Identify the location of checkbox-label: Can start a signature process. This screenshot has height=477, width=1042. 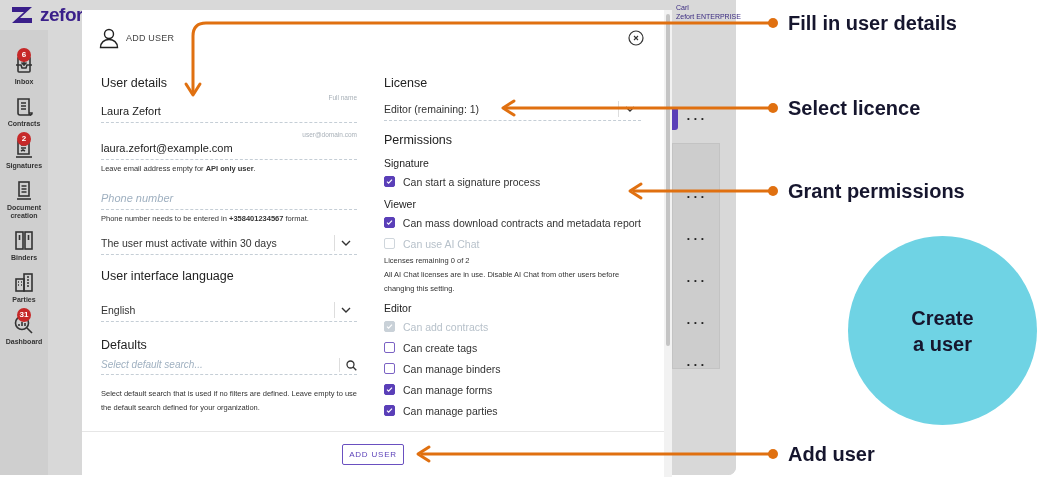
(472, 181).